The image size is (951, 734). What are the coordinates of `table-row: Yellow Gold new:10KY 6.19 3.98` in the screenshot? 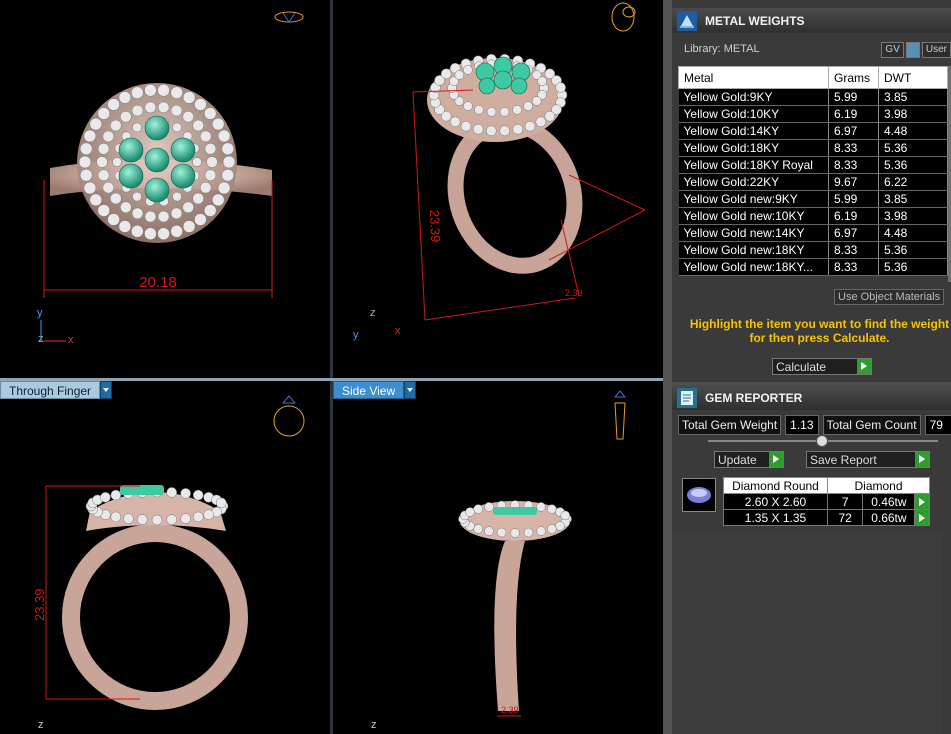 It's located at (813, 216).